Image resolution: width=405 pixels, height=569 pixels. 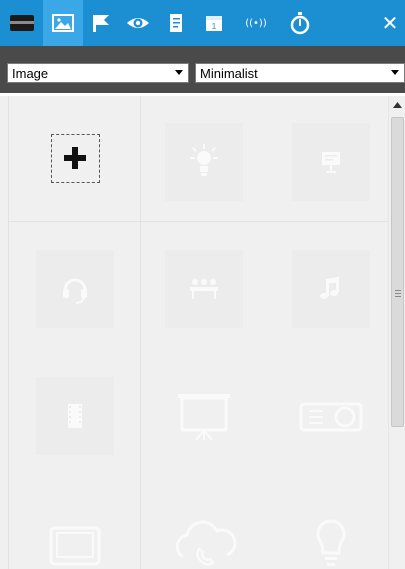 I want to click on broadcast-icon: ((•)), so click(x=256, y=23).